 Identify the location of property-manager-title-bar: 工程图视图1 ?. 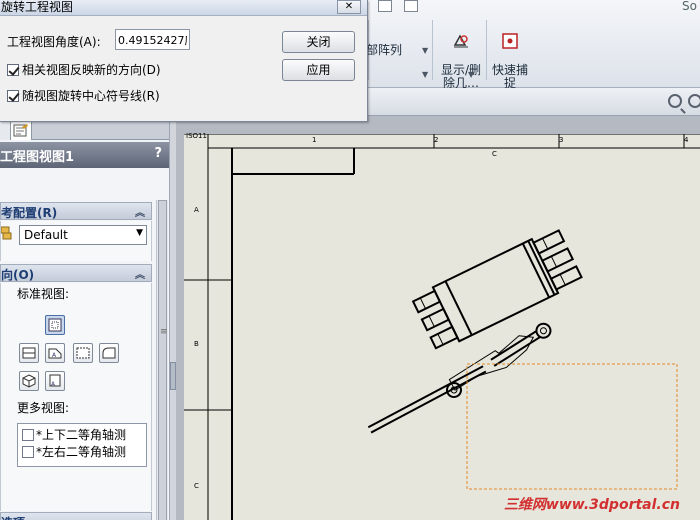
(84, 155).